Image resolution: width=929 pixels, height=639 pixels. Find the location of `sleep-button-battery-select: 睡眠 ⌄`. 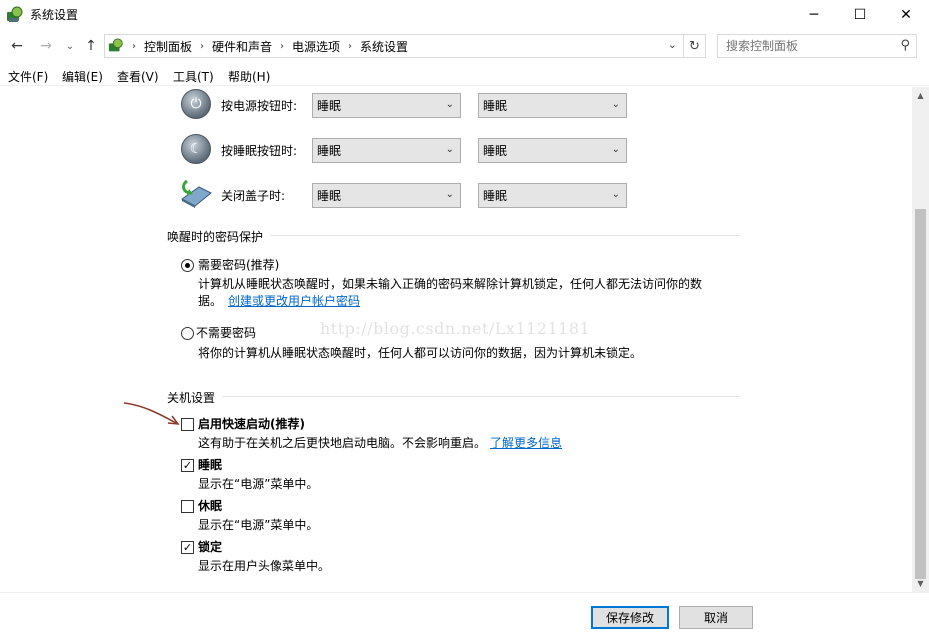

sleep-button-battery-select: 睡眠 ⌄ is located at coordinates (386, 150).